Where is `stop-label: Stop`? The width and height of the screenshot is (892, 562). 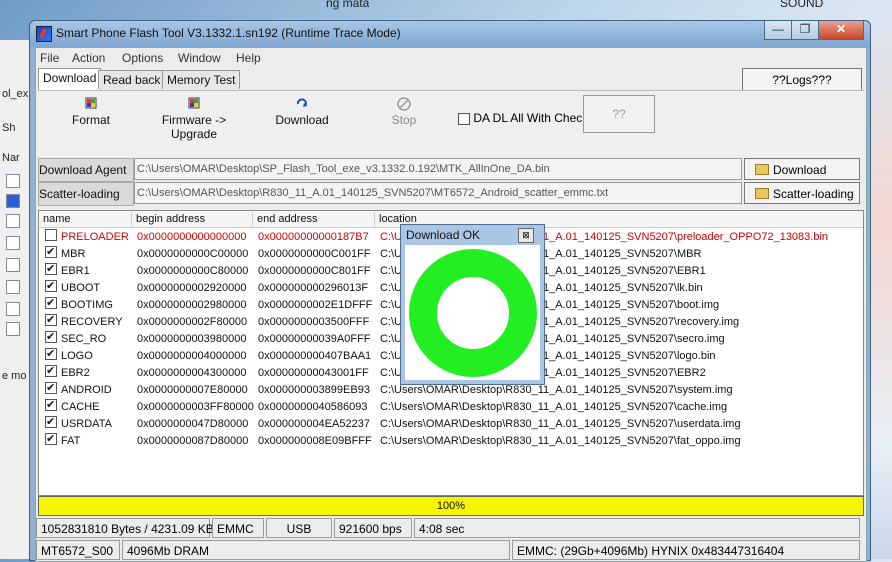
stop-label: Stop is located at coordinates (404, 120).